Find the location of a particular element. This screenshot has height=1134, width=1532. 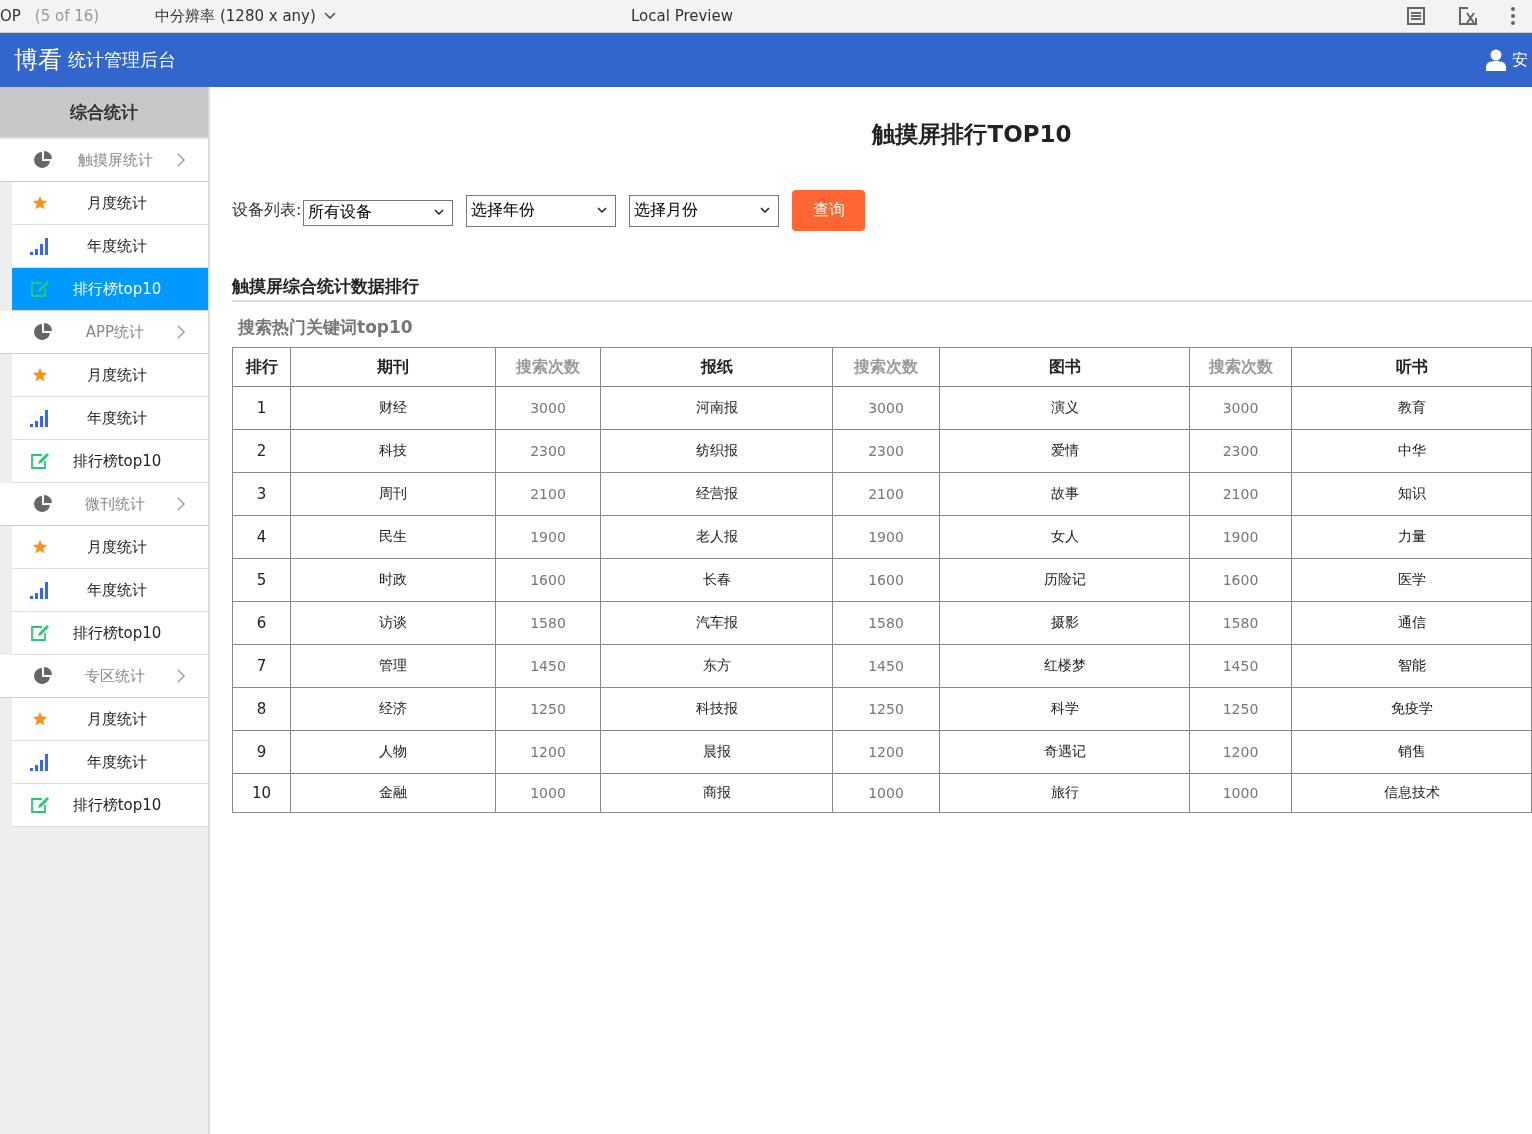

table-cell: 2300 is located at coordinates (548, 451).